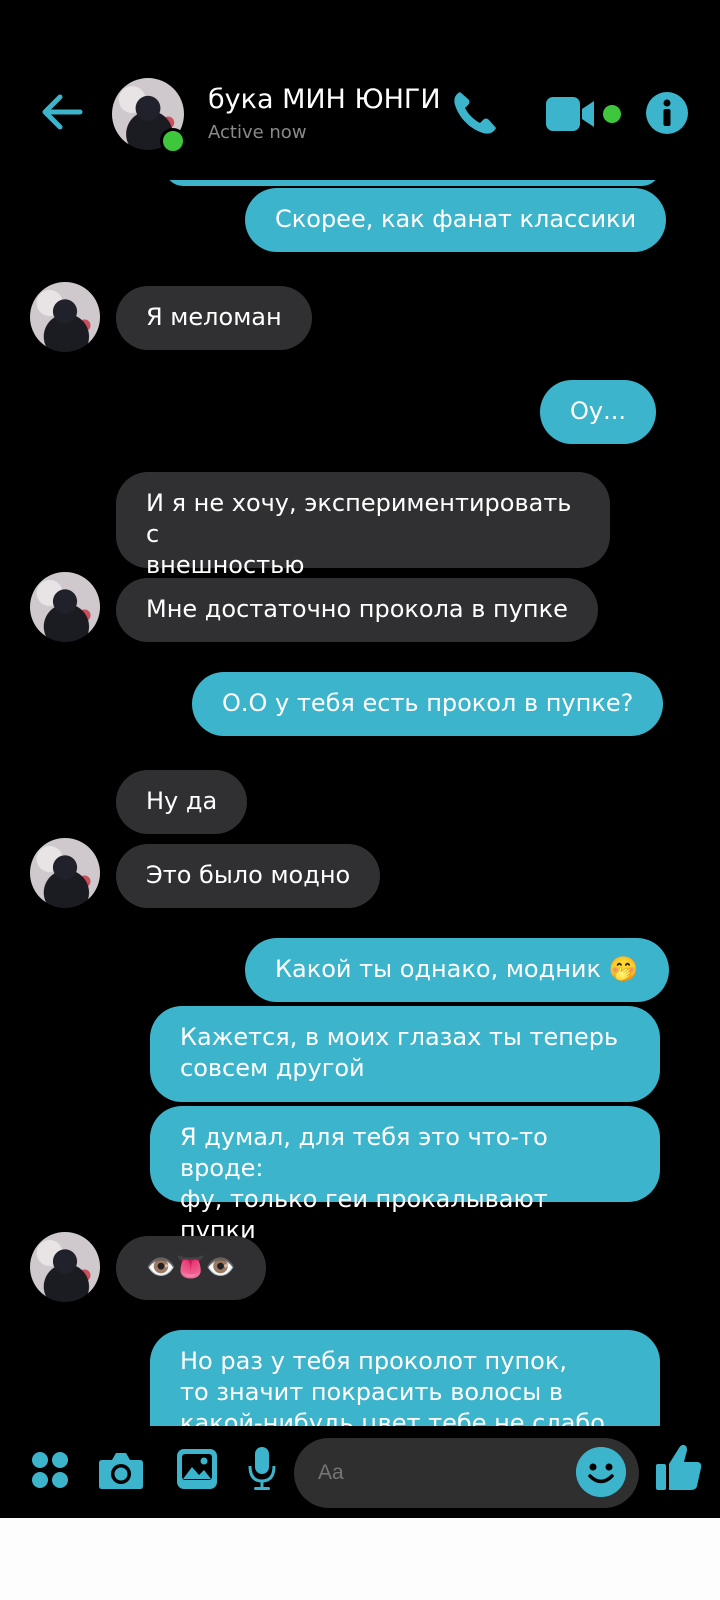  I want to click on contact-name: бука МИН ЮНГИ, so click(324, 99).